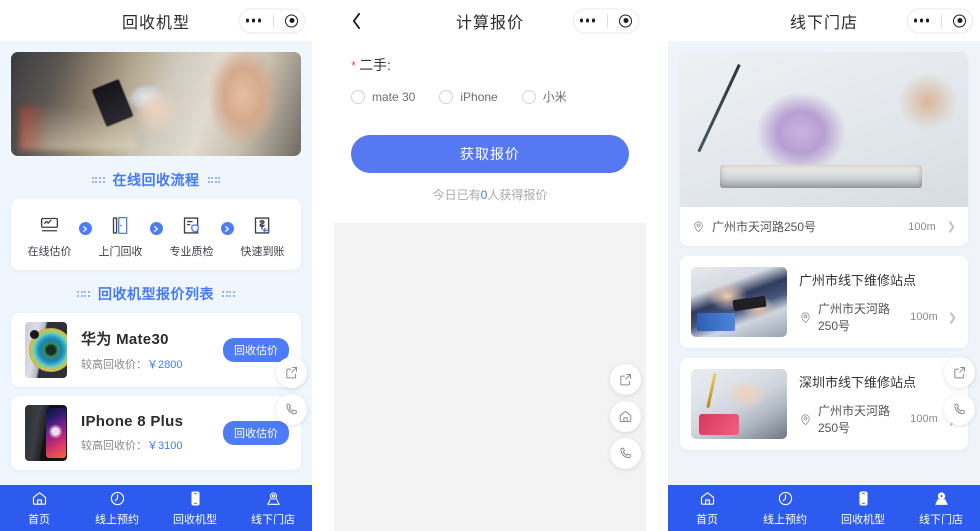 This screenshot has width=980, height=531. I want to click on get-quote-button: 获取报价, so click(490, 154).